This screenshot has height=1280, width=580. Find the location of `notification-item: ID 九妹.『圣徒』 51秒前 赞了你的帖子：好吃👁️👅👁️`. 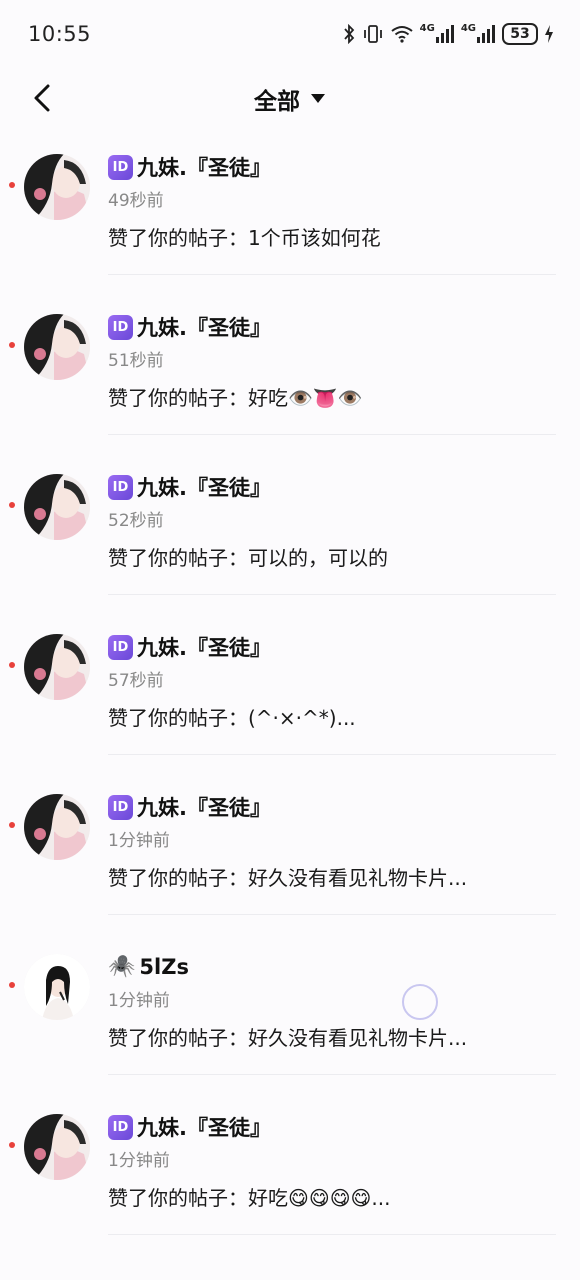

notification-item: ID 九妹.『圣徒』 51秒前 赞了你的帖子：好吃👁️👅👁️ is located at coordinates (290, 378).